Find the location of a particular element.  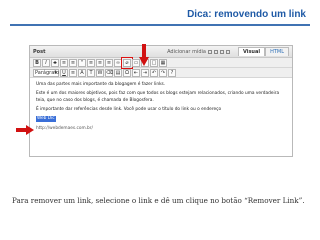

blockquote-button: " is located at coordinates (82, 62).